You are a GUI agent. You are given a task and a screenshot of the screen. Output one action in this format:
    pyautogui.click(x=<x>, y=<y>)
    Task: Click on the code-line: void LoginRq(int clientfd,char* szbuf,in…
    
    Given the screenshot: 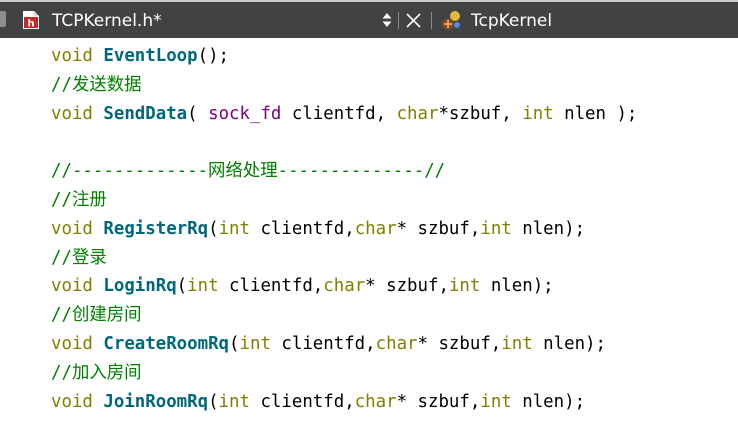 What is the action you would take?
    pyautogui.click(x=344, y=286)
    